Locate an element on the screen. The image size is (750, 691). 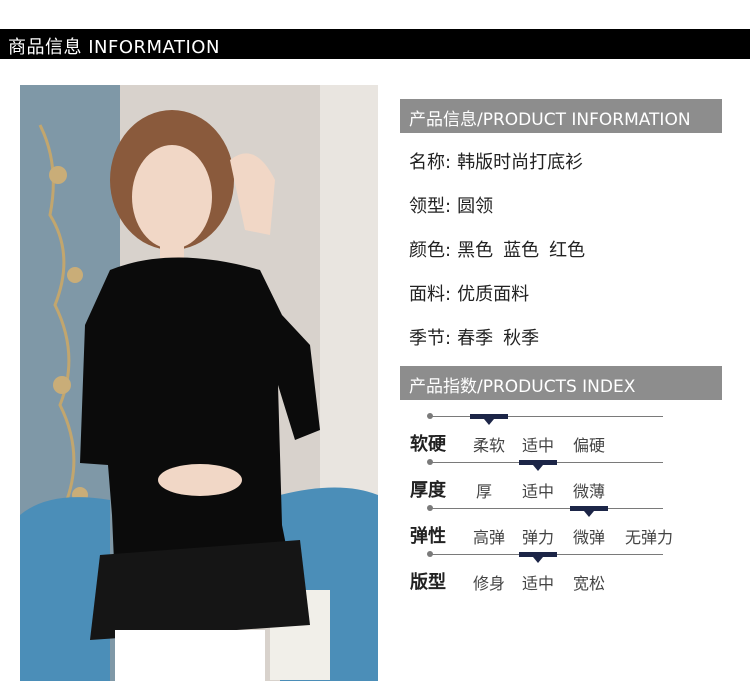
scale-option: 宽松 is located at coordinates (589, 583).